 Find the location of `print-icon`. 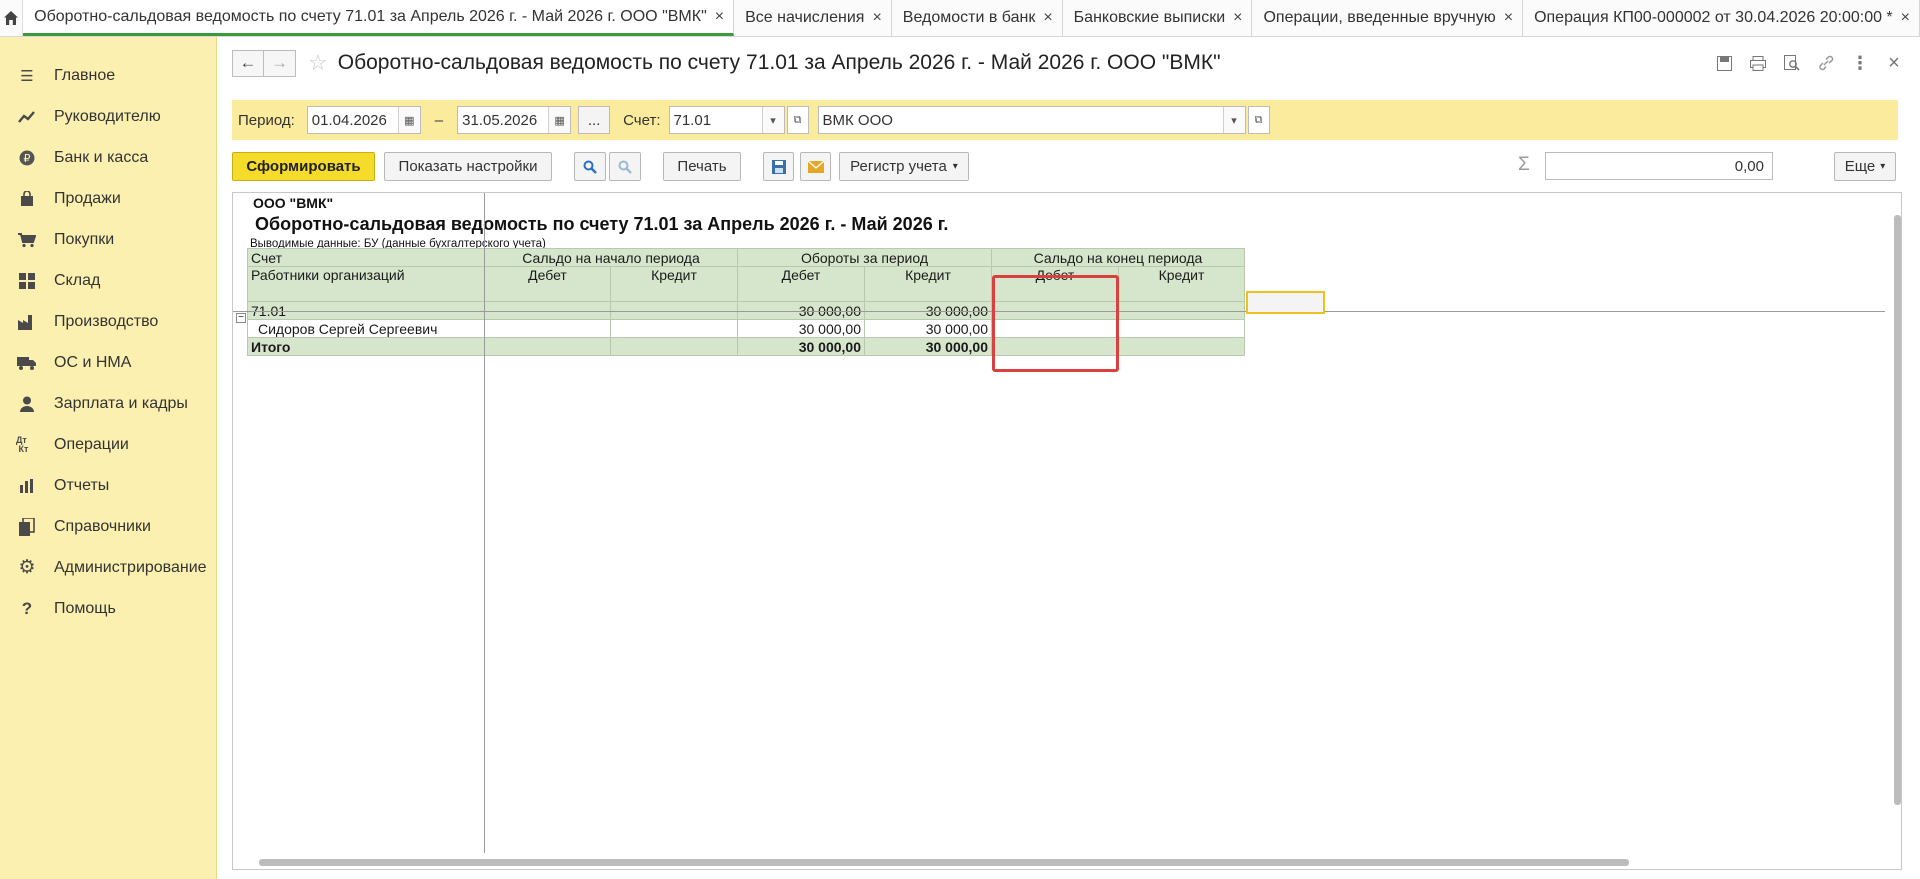

print-icon is located at coordinates (1758, 63).